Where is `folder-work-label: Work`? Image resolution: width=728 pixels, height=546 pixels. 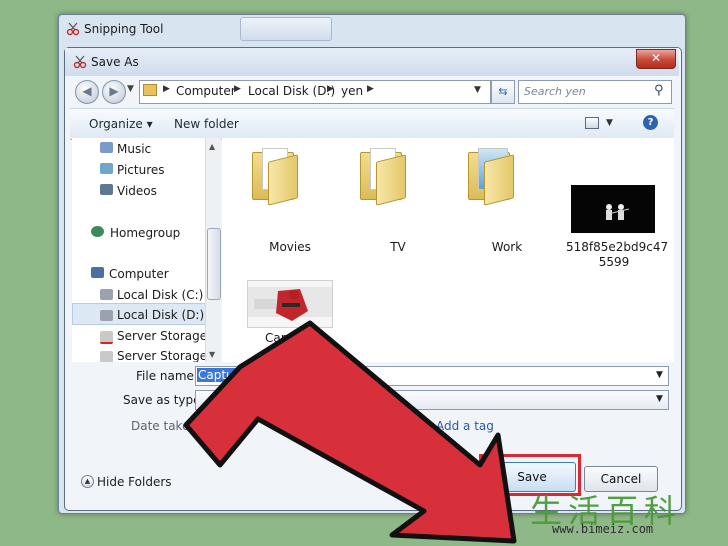 folder-work-label: Work is located at coordinates (507, 247).